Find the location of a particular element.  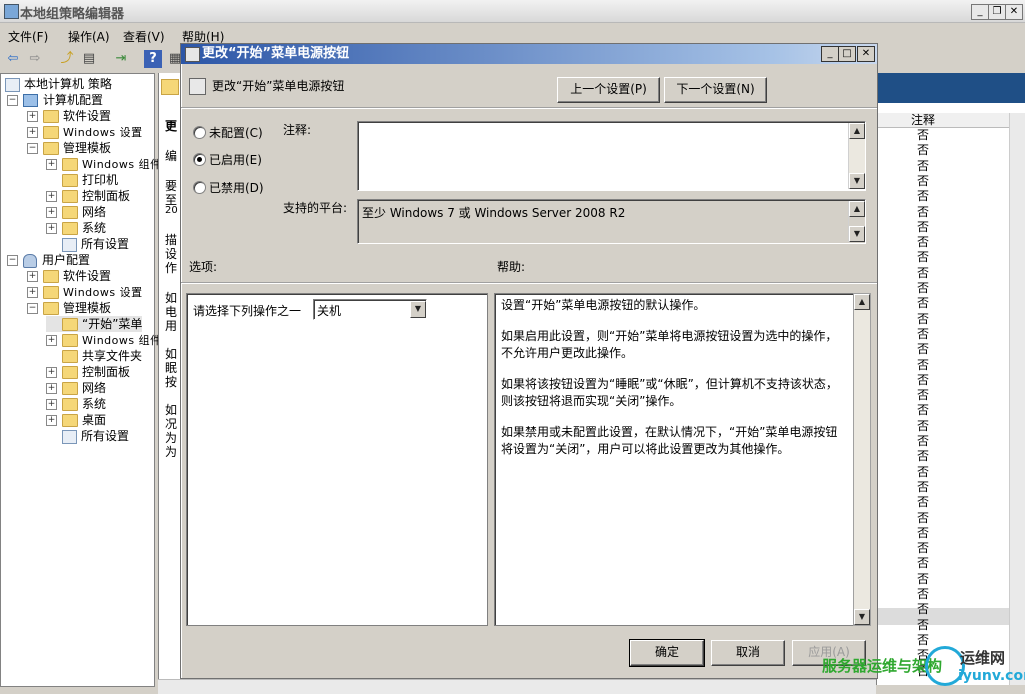

tree-cc-control-panel: + 控制面板 is located at coordinates (88, 196).